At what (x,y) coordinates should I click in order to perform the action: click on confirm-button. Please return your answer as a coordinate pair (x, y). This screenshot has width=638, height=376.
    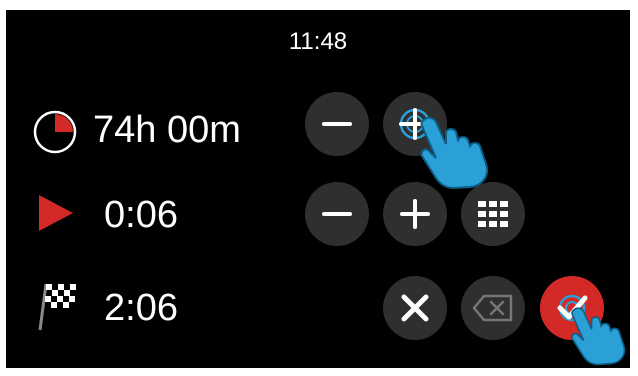
    Looking at the image, I should click on (572, 308).